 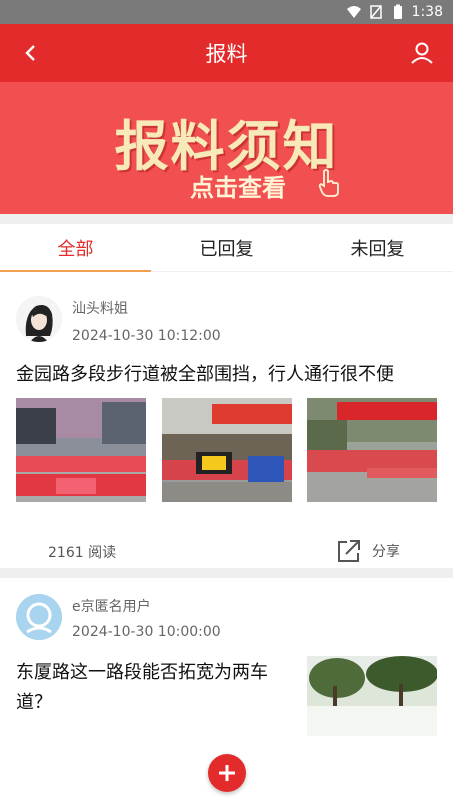 I want to click on new-report-button, so click(x=227, y=773).